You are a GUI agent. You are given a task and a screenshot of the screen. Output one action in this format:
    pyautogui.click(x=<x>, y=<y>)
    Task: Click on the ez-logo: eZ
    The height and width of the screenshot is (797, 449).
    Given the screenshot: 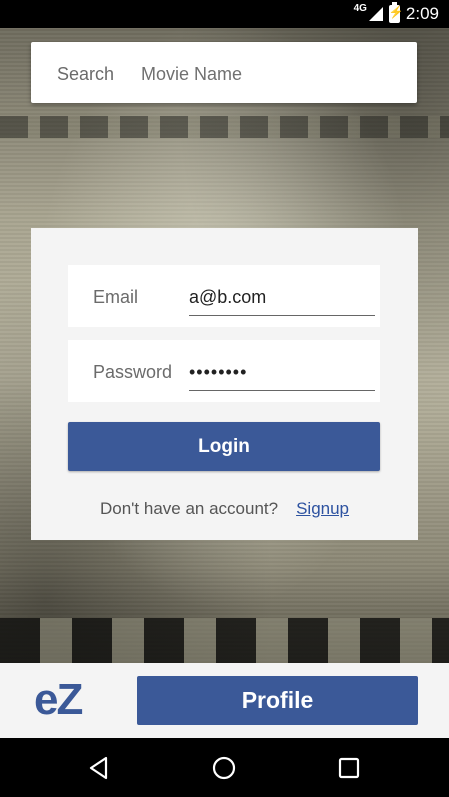 What is the action you would take?
    pyautogui.click(x=58, y=699)
    